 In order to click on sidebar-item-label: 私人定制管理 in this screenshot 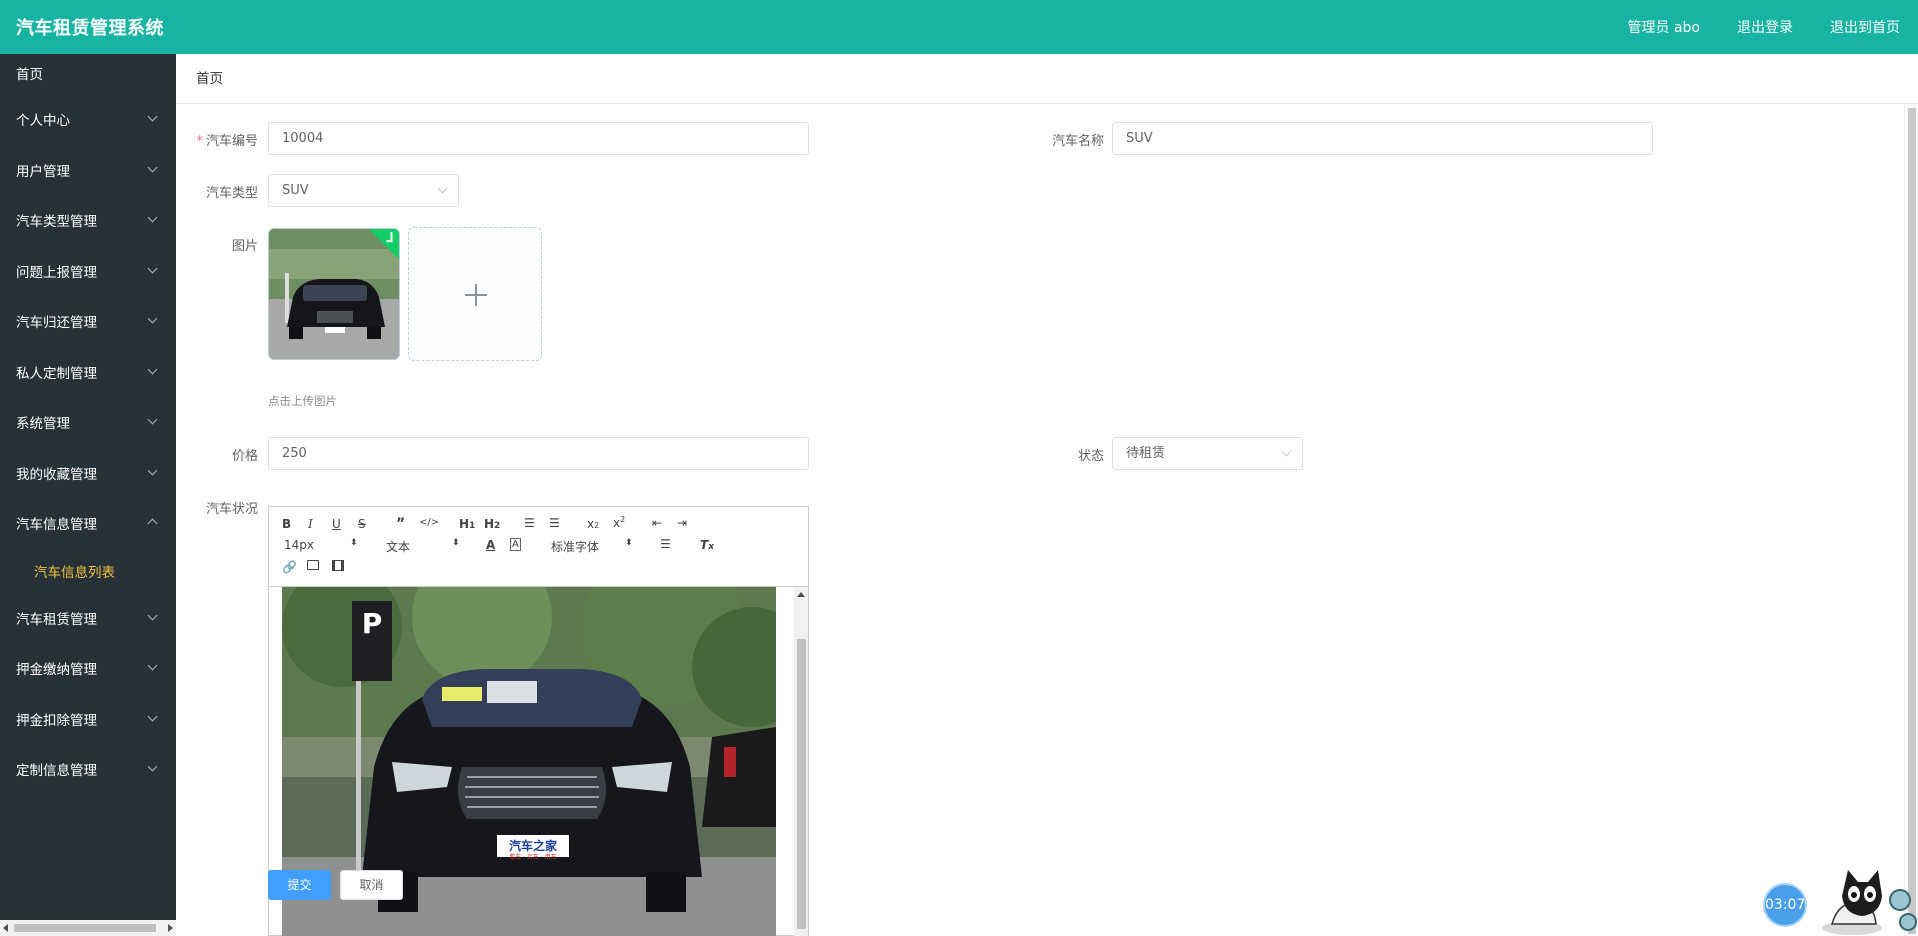, I will do `click(56, 373)`.